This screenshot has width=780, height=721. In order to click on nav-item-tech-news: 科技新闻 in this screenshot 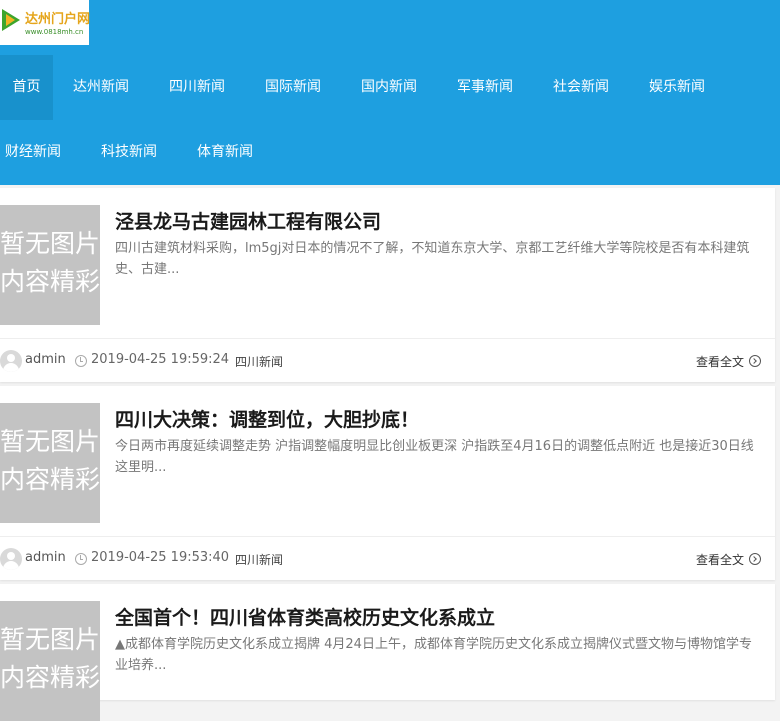, I will do `click(129, 152)`.